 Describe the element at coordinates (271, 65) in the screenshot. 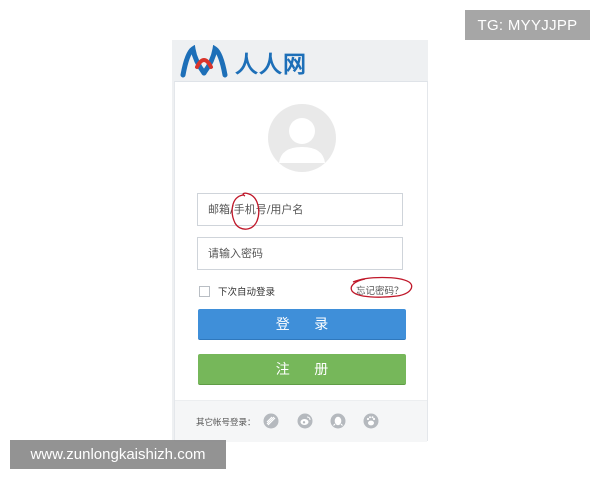

I see `brand-name: 人人网` at that location.